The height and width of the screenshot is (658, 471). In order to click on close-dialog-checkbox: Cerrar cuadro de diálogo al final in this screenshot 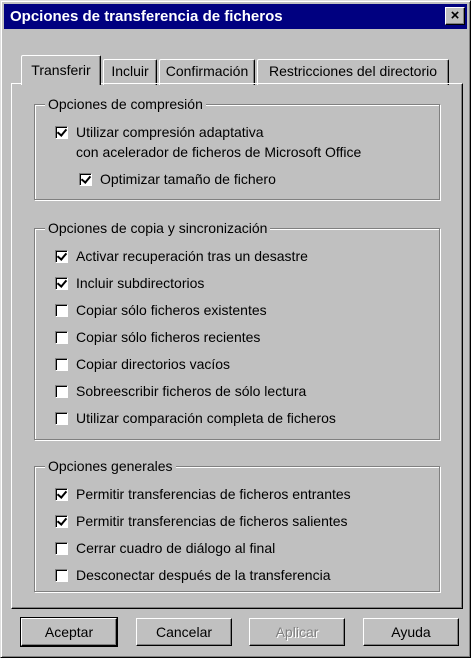, I will do `click(165, 548)`.